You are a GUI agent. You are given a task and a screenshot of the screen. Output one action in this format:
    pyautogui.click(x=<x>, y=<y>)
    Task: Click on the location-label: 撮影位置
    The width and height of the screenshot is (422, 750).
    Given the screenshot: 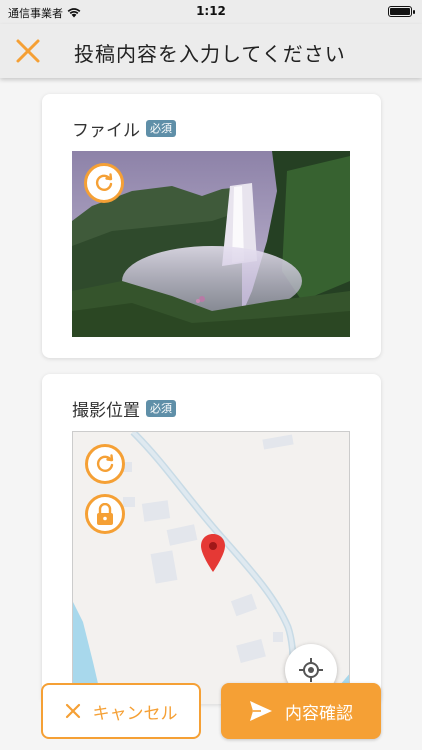 What is the action you would take?
    pyautogui.click(x=106, y=411)
    